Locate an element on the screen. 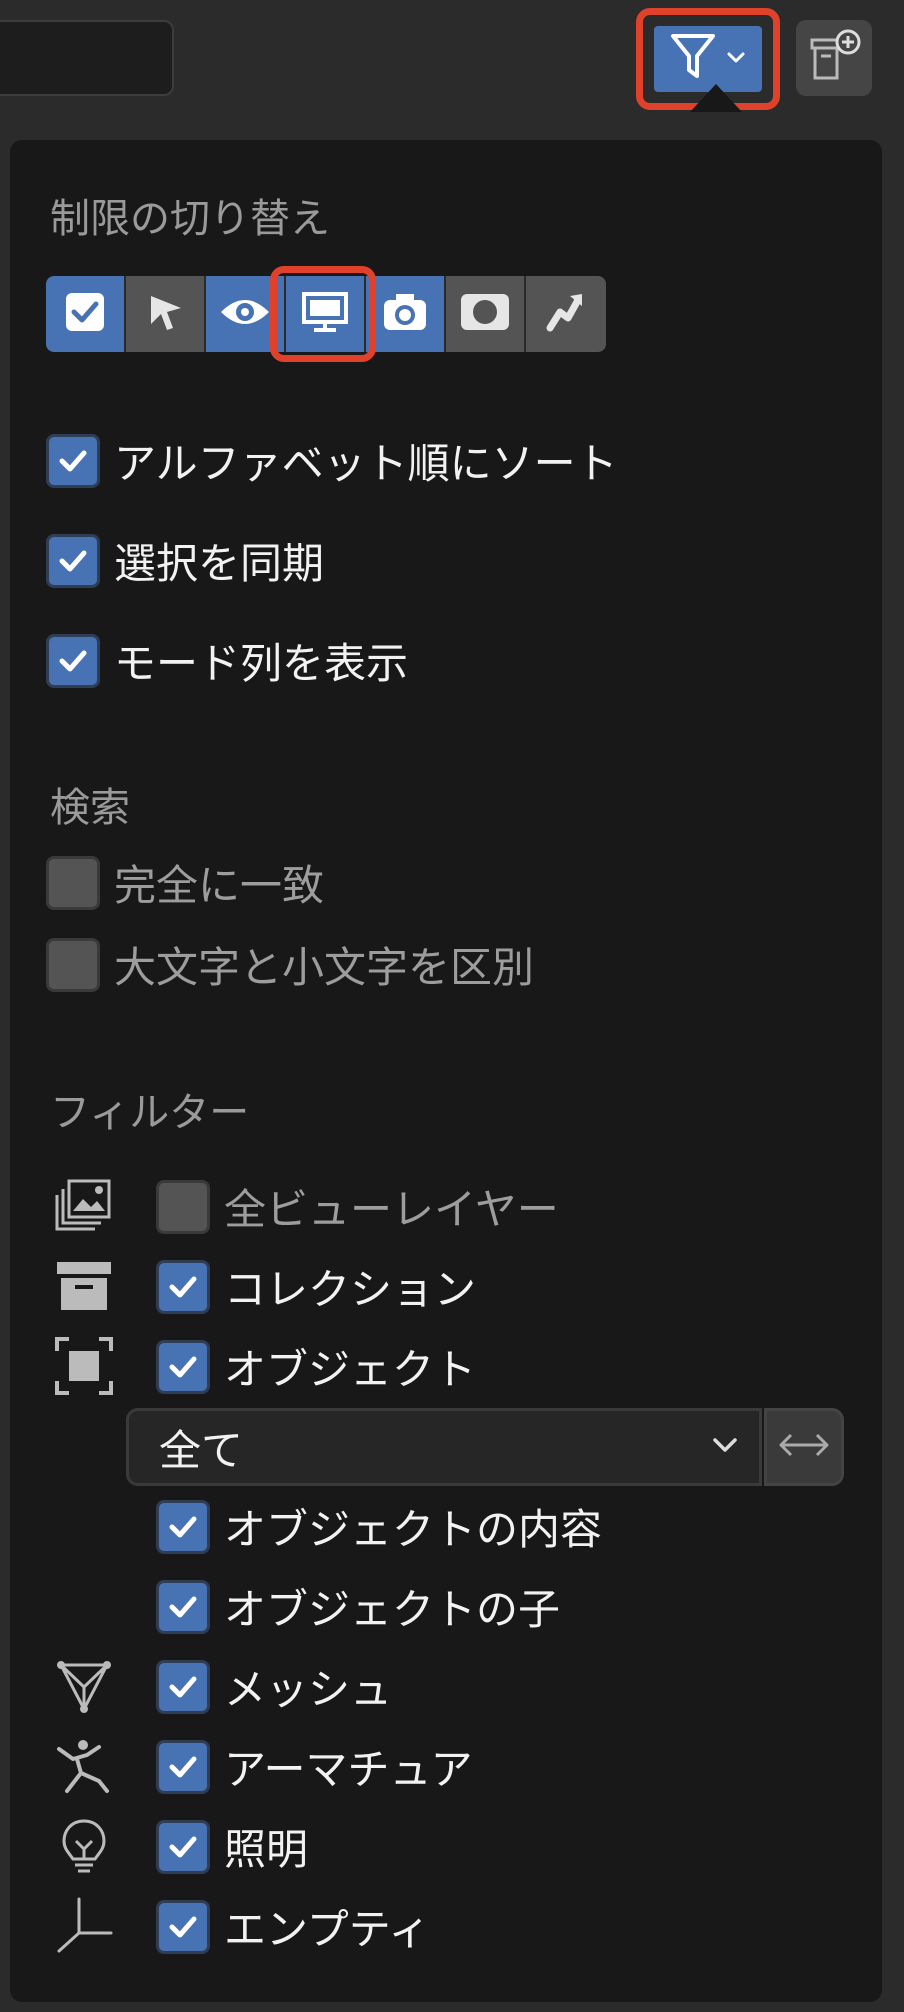 This screenshot has height=2012, width=904. popover-caret is located at coordinates (716, 98).